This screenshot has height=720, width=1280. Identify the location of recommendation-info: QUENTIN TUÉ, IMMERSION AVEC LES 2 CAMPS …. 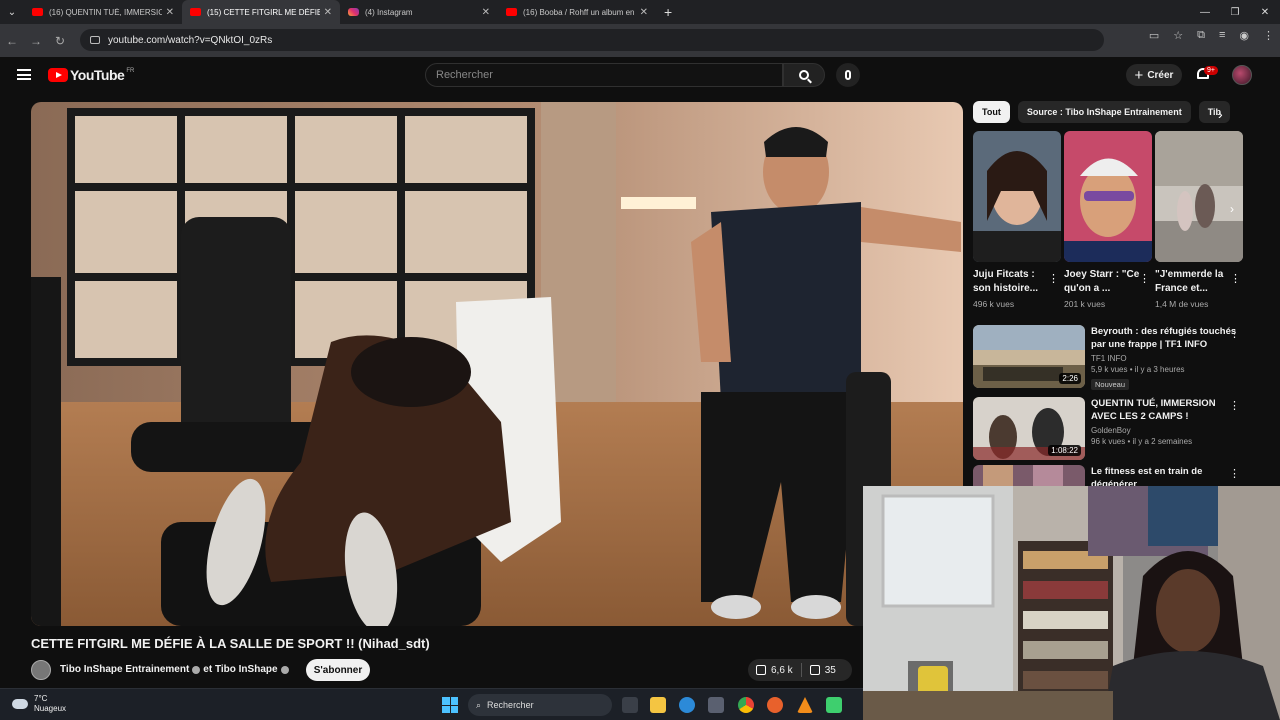
(1167, 421).